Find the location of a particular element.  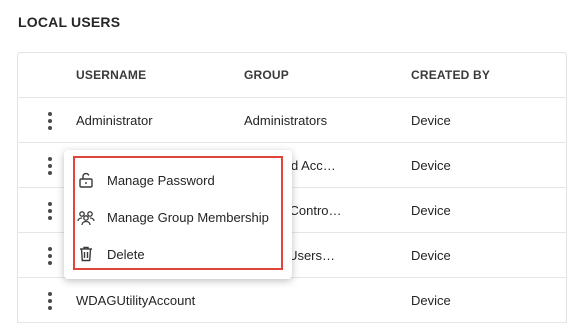

table-row: Administrator Administrators Device is located at coordinates (292, 120).